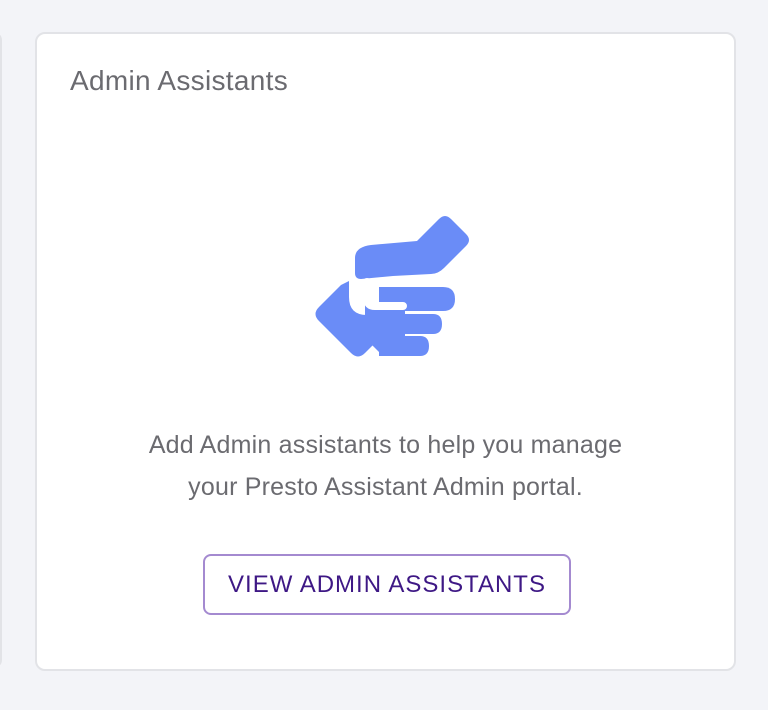  I want to click on view-admin-assistants-button: VIEW ADMIN ASSISTANTS, so click(387, 584).